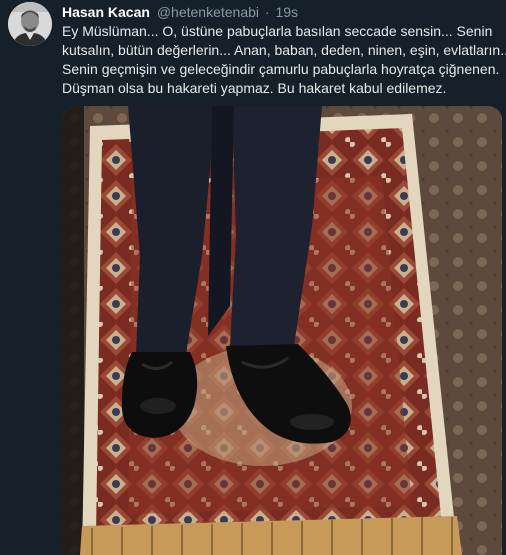 Image resolution: width=506 pixels, height=555 pixels. I want to click on author-avatar, so click(30, 24).